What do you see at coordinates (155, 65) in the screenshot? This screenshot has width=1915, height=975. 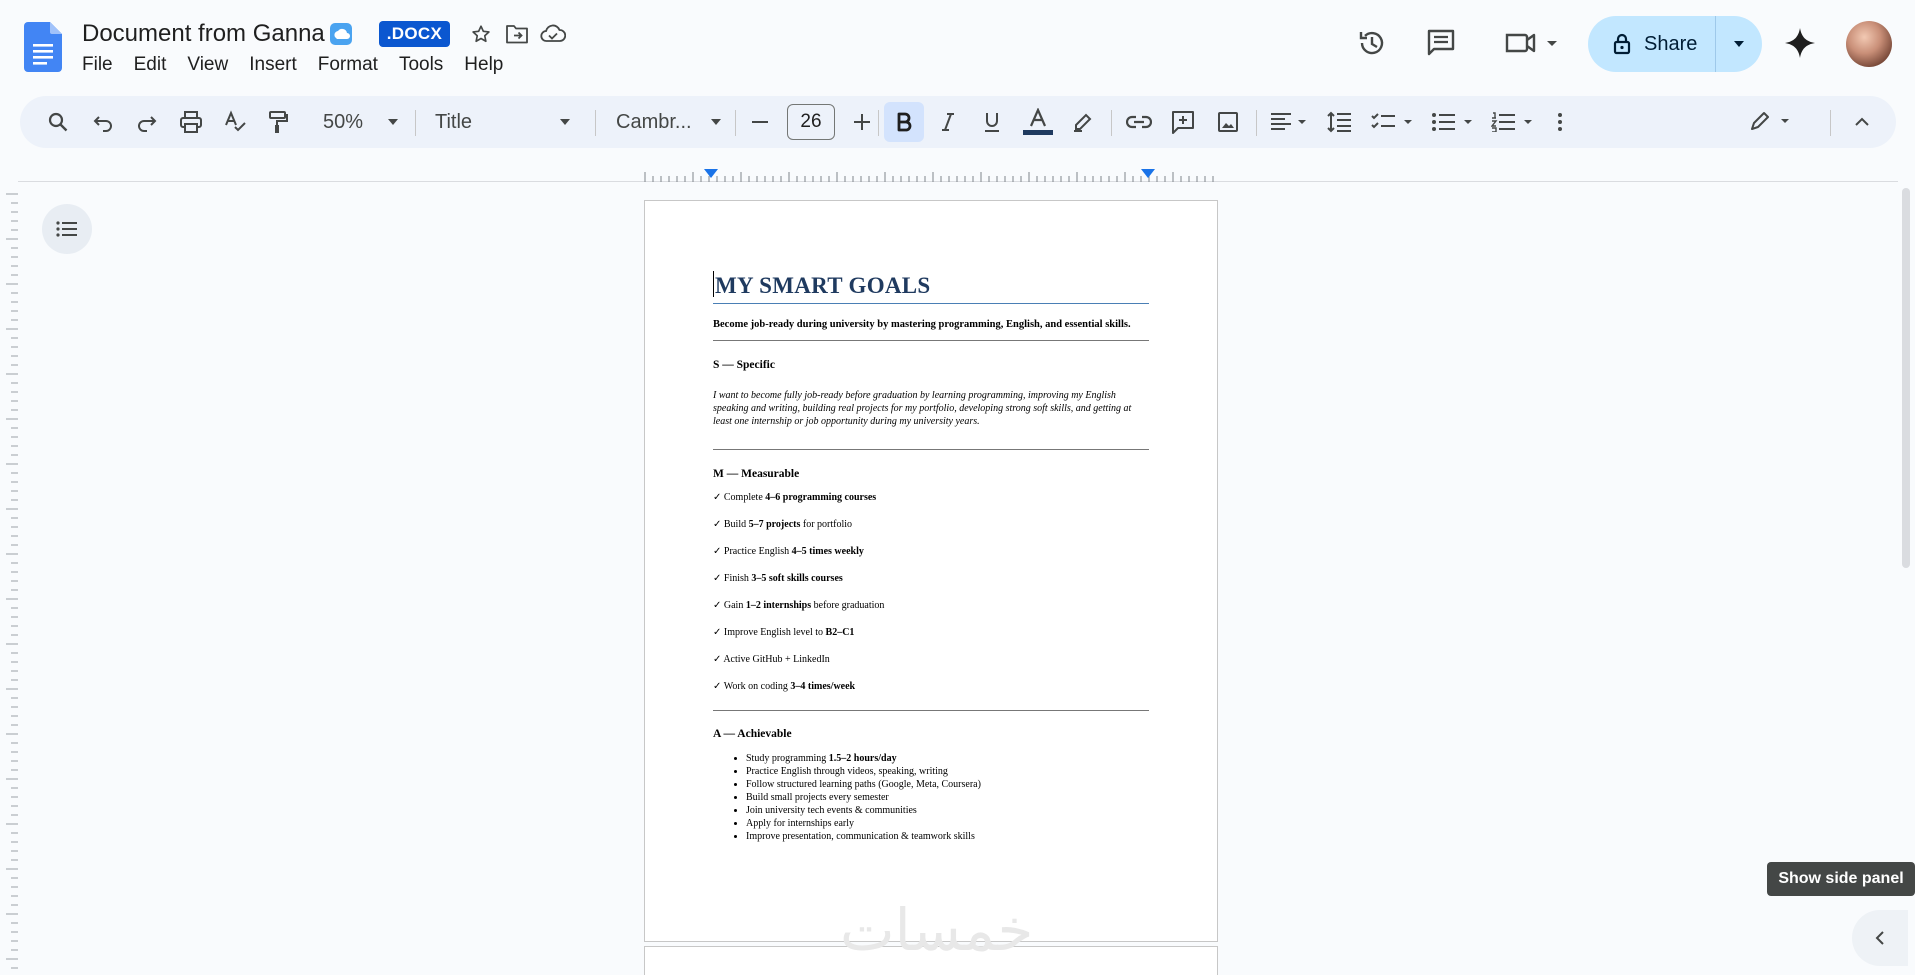 I see `menu-edit: Edit` at bounding box center [155, 65].